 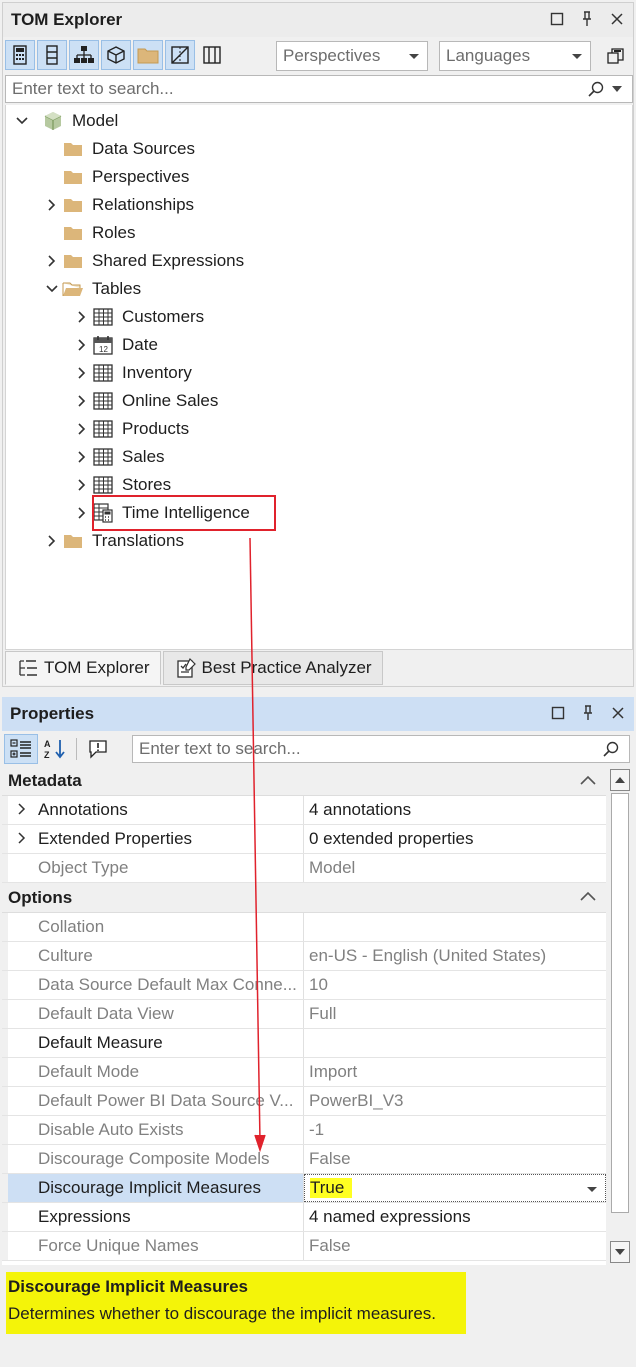 I want to click on scroll-down-icon, so click(x=620, y=1252).